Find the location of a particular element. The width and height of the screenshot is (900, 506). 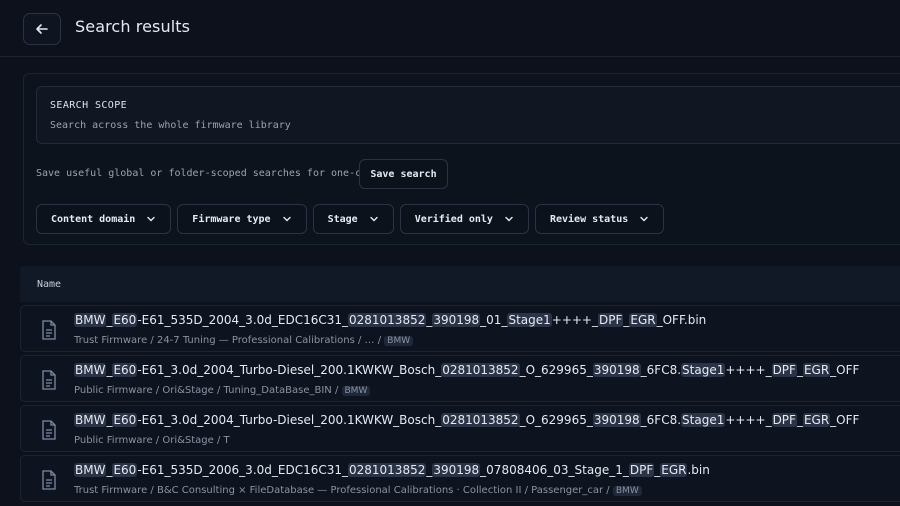

filename-segment: _01_ is located at coordinates (494, 320).